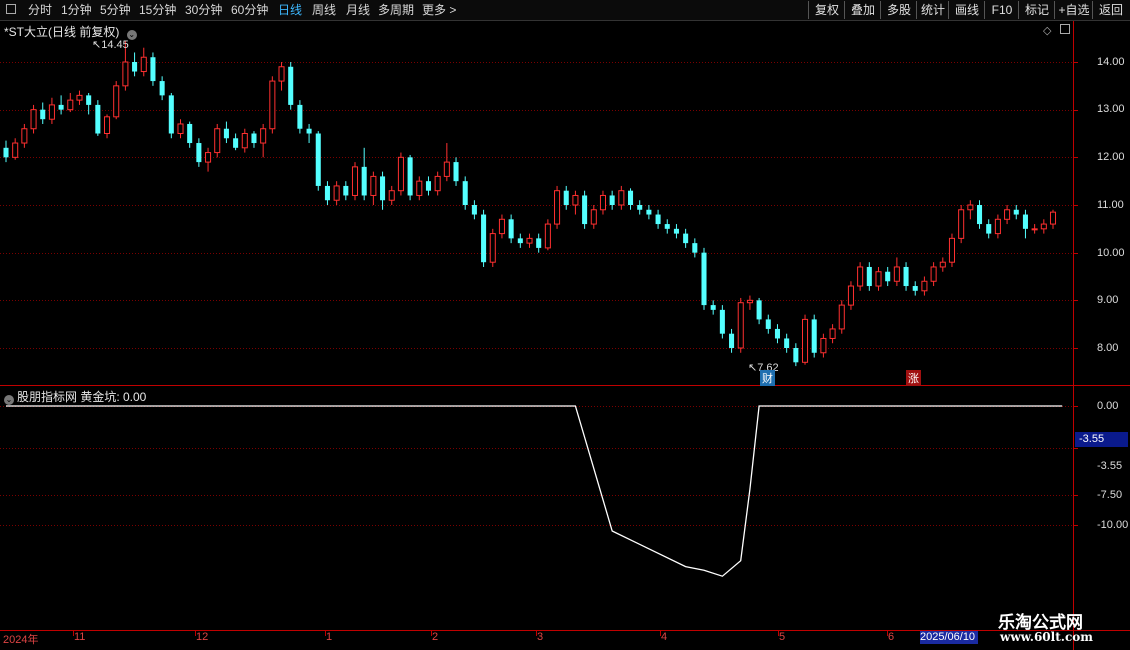  Describe the element at coordinates (913, 378) in the screenshot. I see `limit-up-badge: 涨` at that location.